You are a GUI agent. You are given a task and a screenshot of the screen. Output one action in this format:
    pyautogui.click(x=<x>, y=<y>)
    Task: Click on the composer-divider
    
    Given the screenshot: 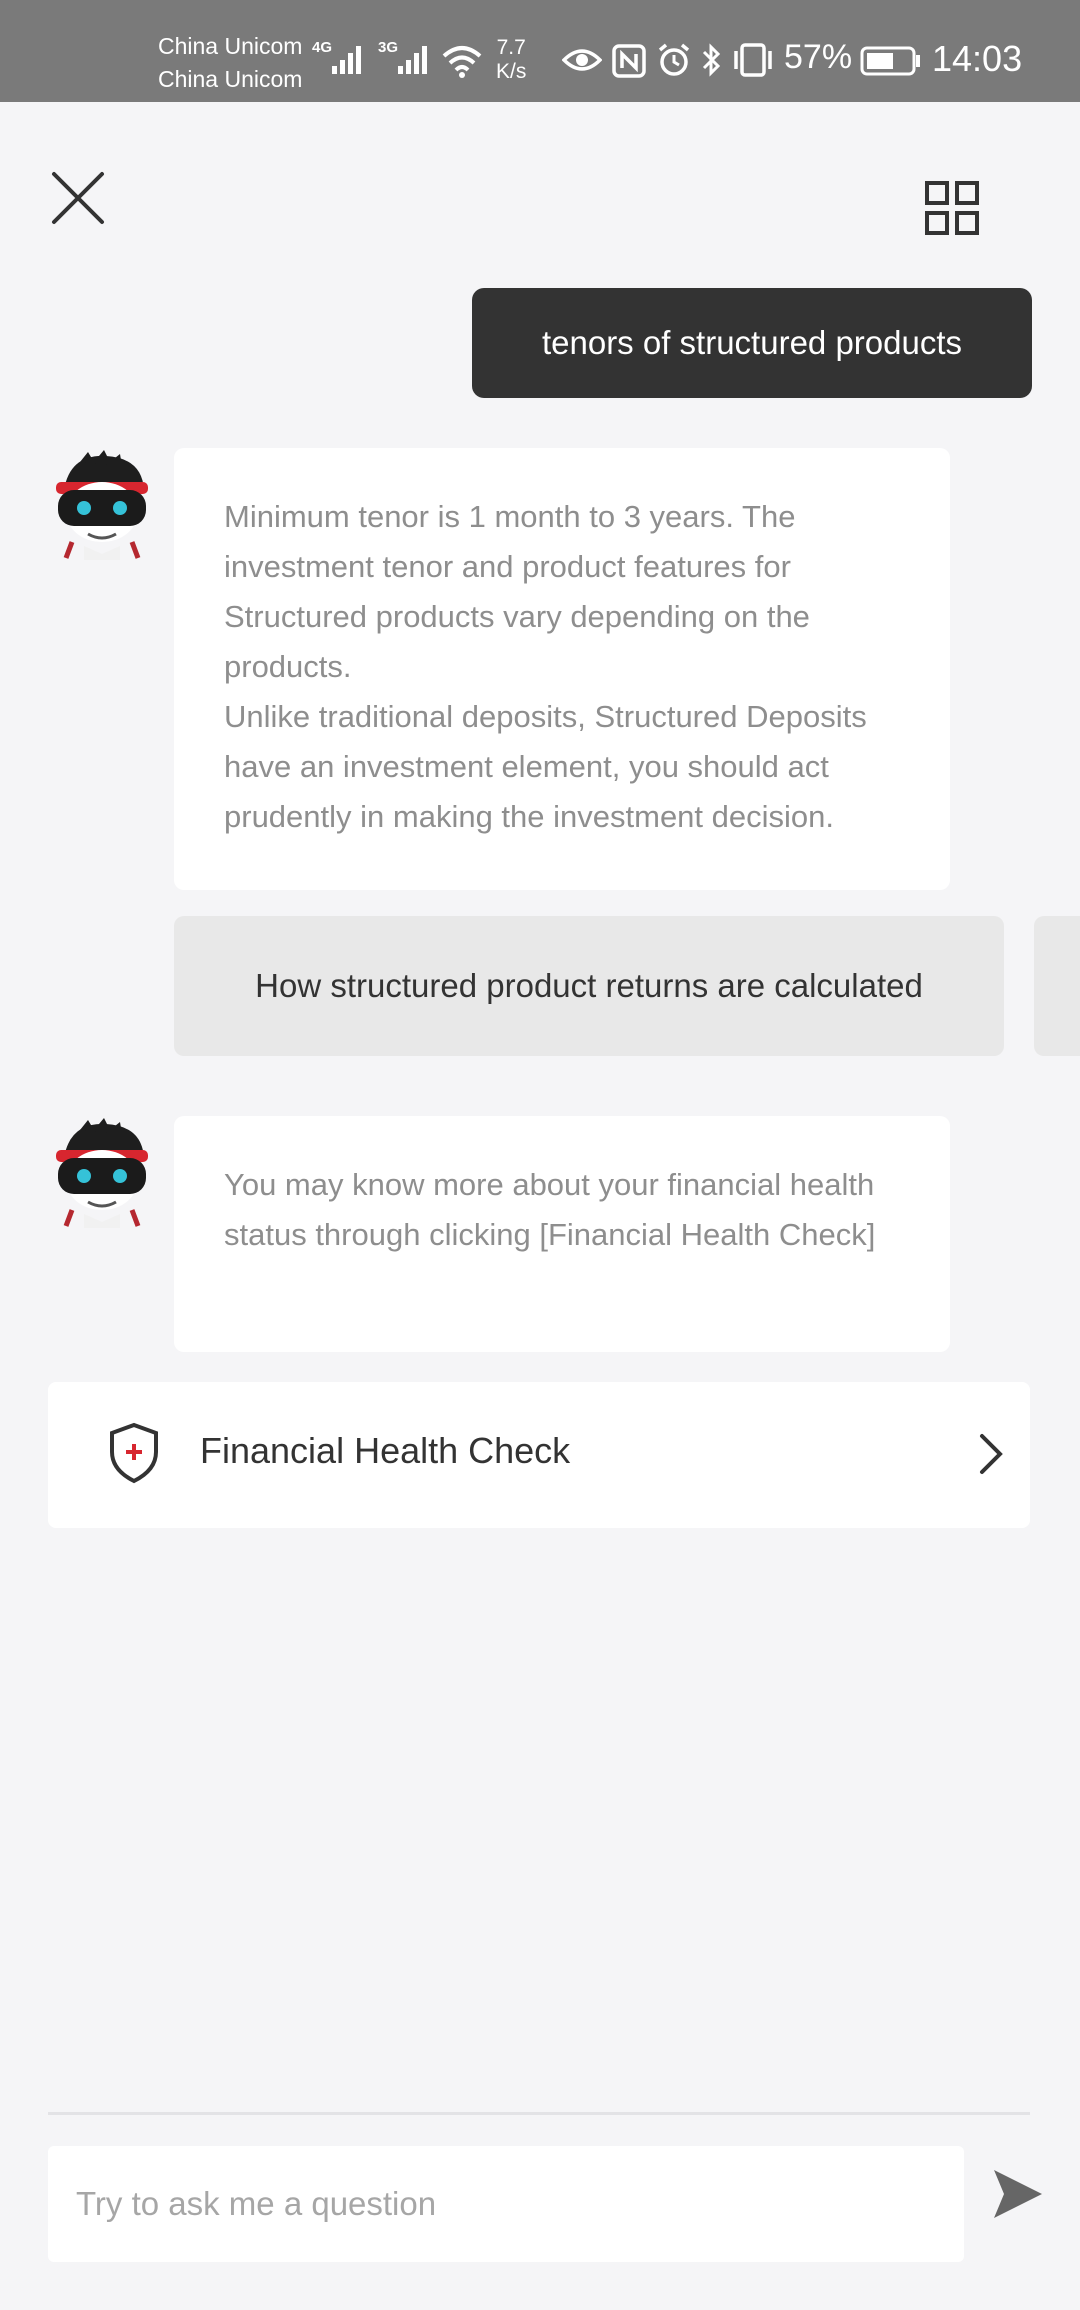 What is the action you would take?
    pyautogui.click(x=539, y=2113)
    